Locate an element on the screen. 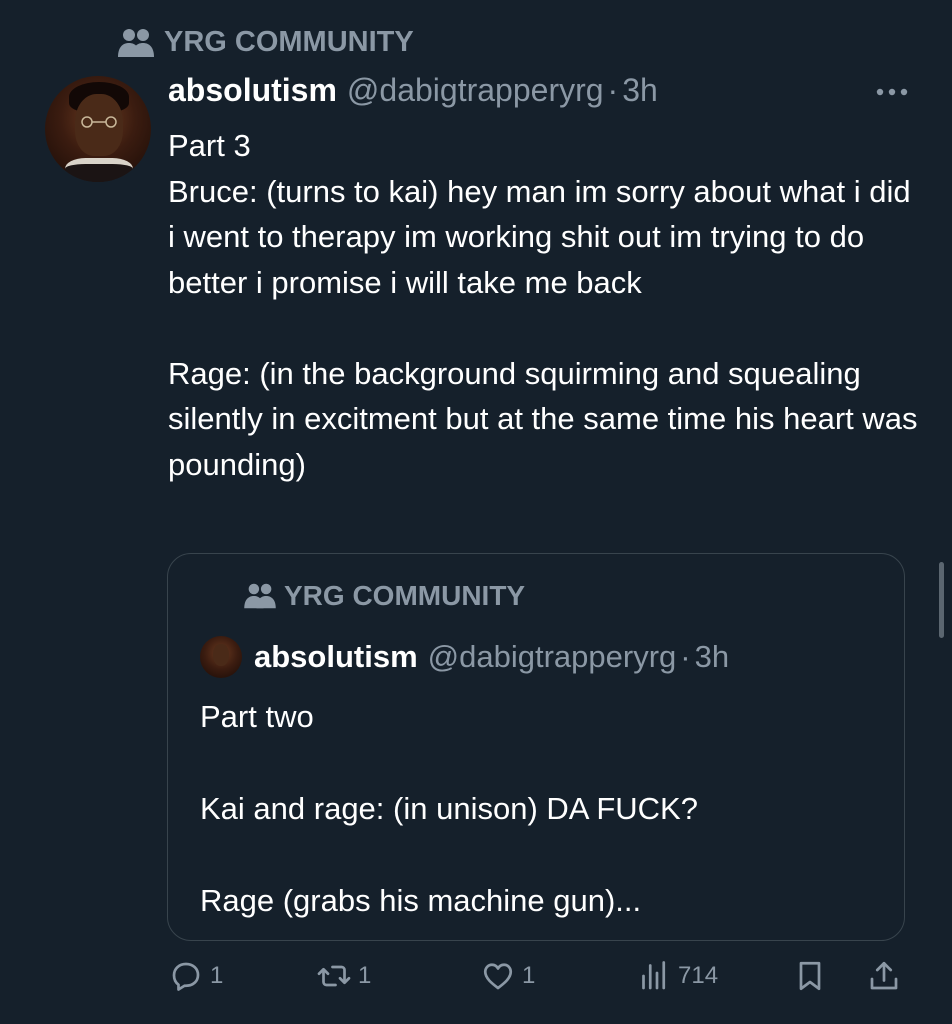  repost-icon is located at coordinates (334, 976).